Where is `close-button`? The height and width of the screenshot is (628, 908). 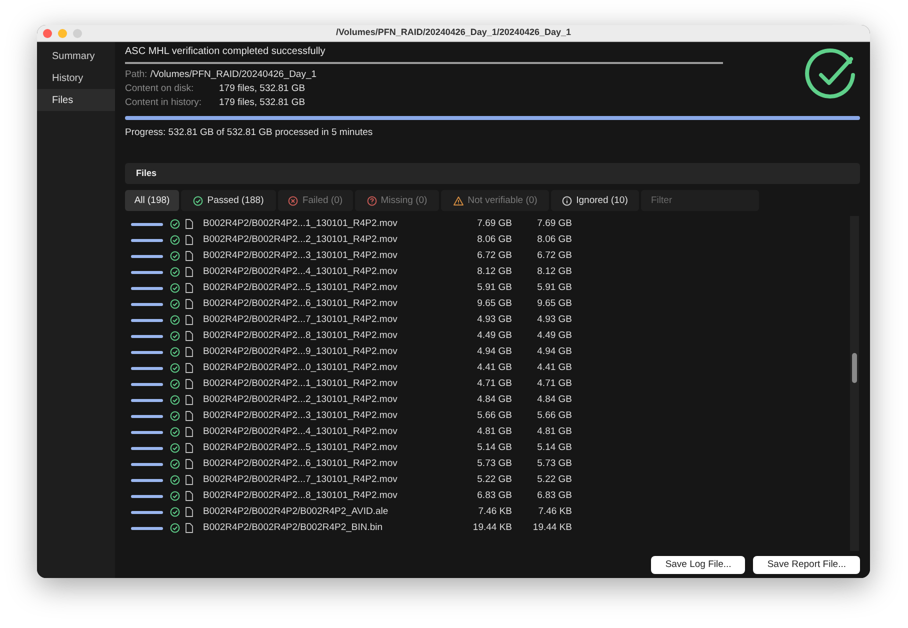
close-button is located at coordinates (47, 33).